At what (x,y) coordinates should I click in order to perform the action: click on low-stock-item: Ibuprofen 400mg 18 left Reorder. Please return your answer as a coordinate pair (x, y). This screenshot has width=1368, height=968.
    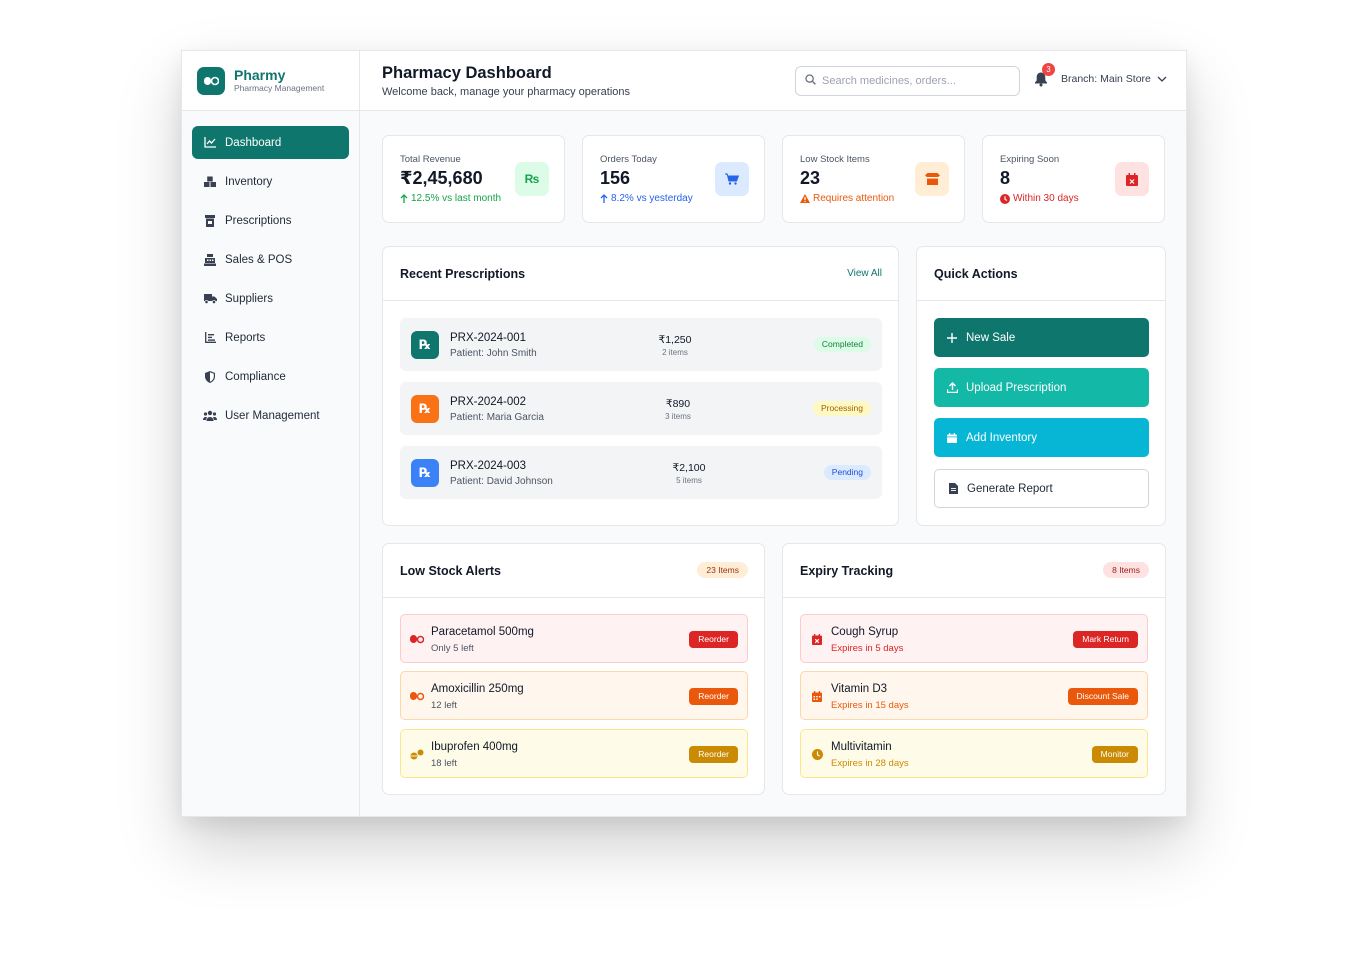
    Looking at the image, I should click on (574, 753).